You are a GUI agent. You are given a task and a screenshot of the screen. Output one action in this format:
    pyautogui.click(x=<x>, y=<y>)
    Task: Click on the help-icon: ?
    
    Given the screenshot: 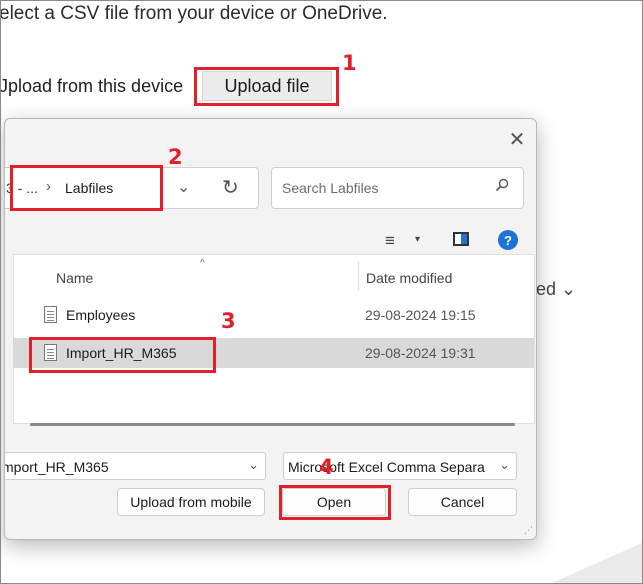 What is the action you would take?
    pyautogui.click(x=508, y=240)
    